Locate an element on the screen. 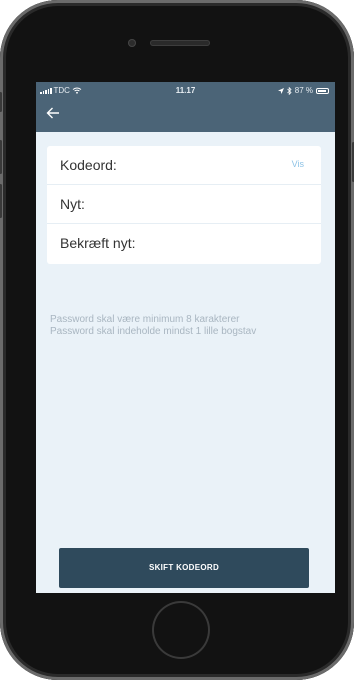 The image size is (354, 680). requirement-min-length: Password skal være minimum 8 karakterer is located at coordinates (145, 319).